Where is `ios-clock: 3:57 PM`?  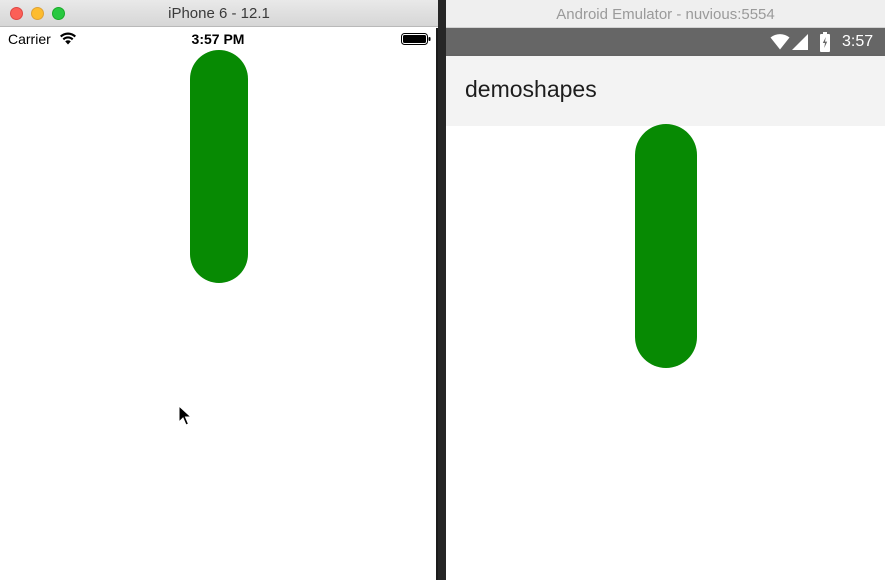 ios-clock: 3:57 PM is located at coordinates (218, 39).